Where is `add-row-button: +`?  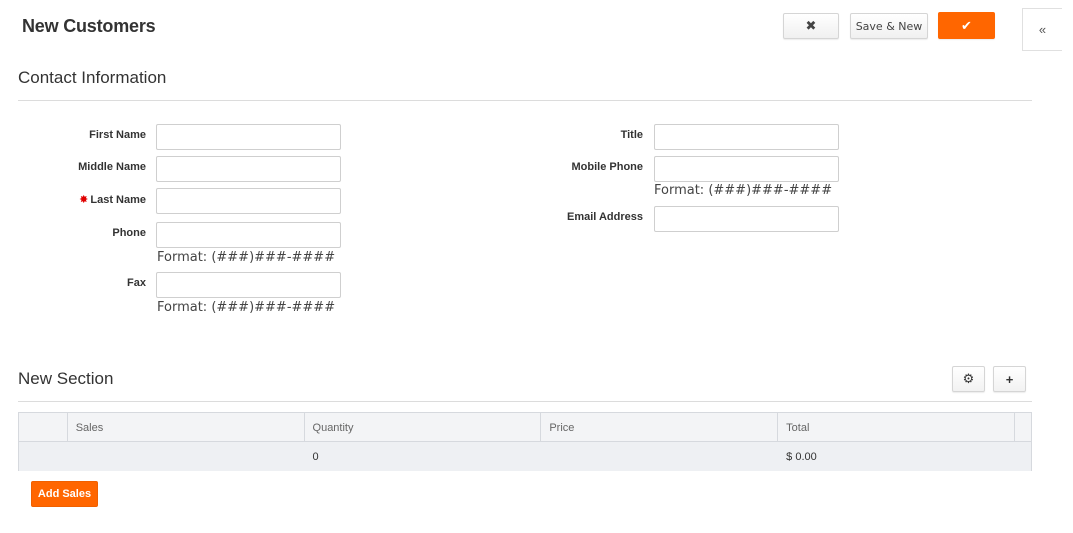 add-row-button: + is located at coordinates (1009, 379).